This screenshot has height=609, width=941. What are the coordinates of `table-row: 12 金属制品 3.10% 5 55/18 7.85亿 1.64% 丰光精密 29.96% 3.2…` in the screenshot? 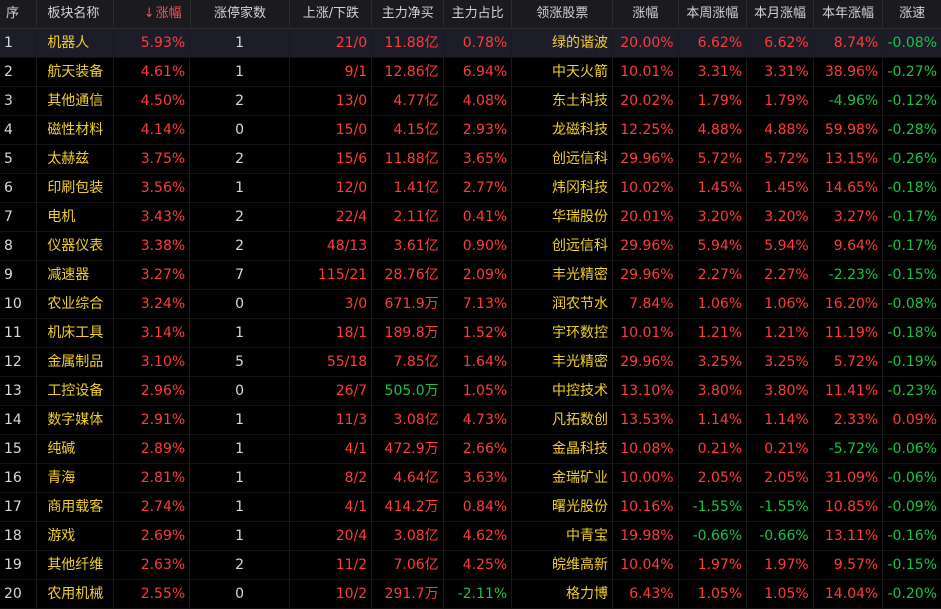 It's located at (470, 362).